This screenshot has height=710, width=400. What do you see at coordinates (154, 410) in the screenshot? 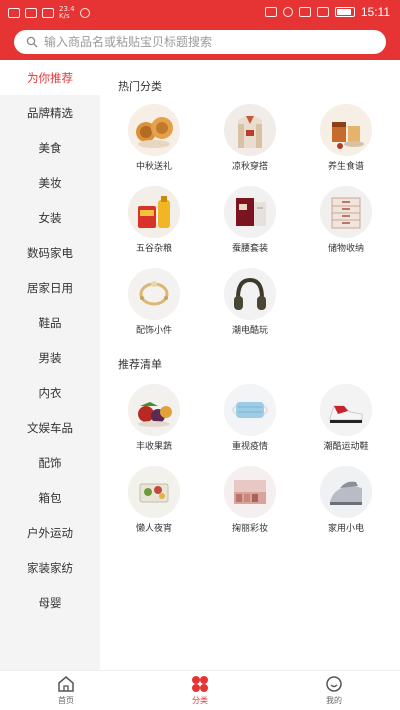
I see `fruit-icon` at bounding box center [154, 410].